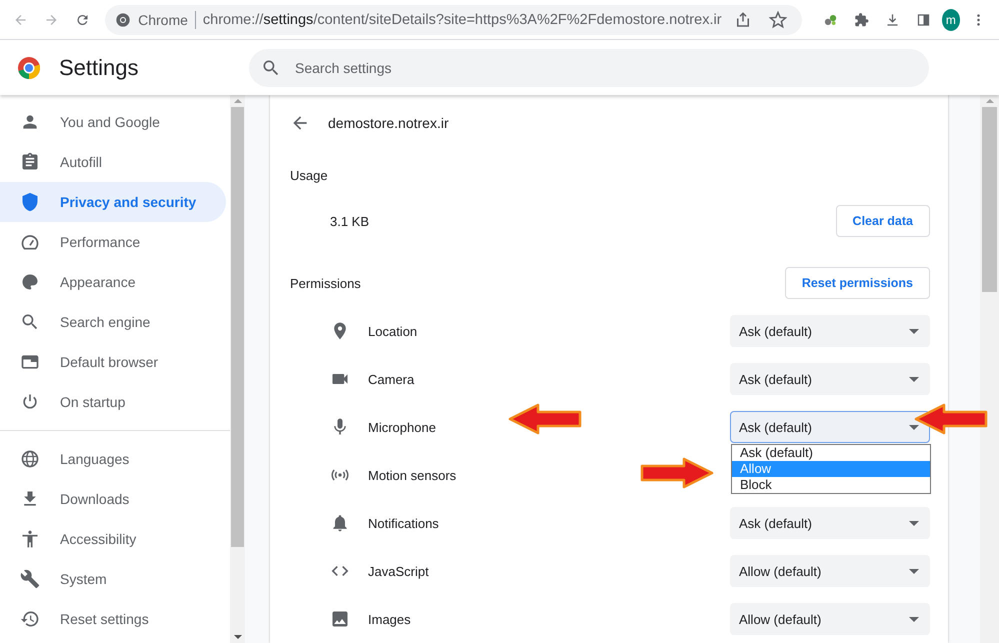 The image size is (999, 643). I want to click on permission-label: Camera, so click(391, 379).